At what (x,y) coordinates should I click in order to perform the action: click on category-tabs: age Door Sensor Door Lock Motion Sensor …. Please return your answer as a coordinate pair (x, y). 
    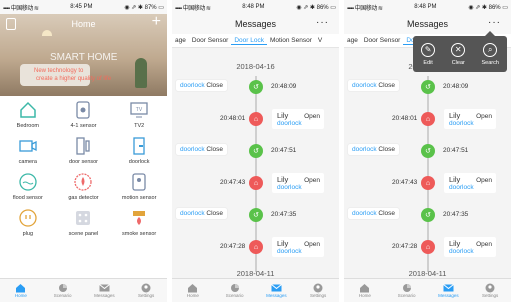
    Looking at the image, I should click on (255, 41).